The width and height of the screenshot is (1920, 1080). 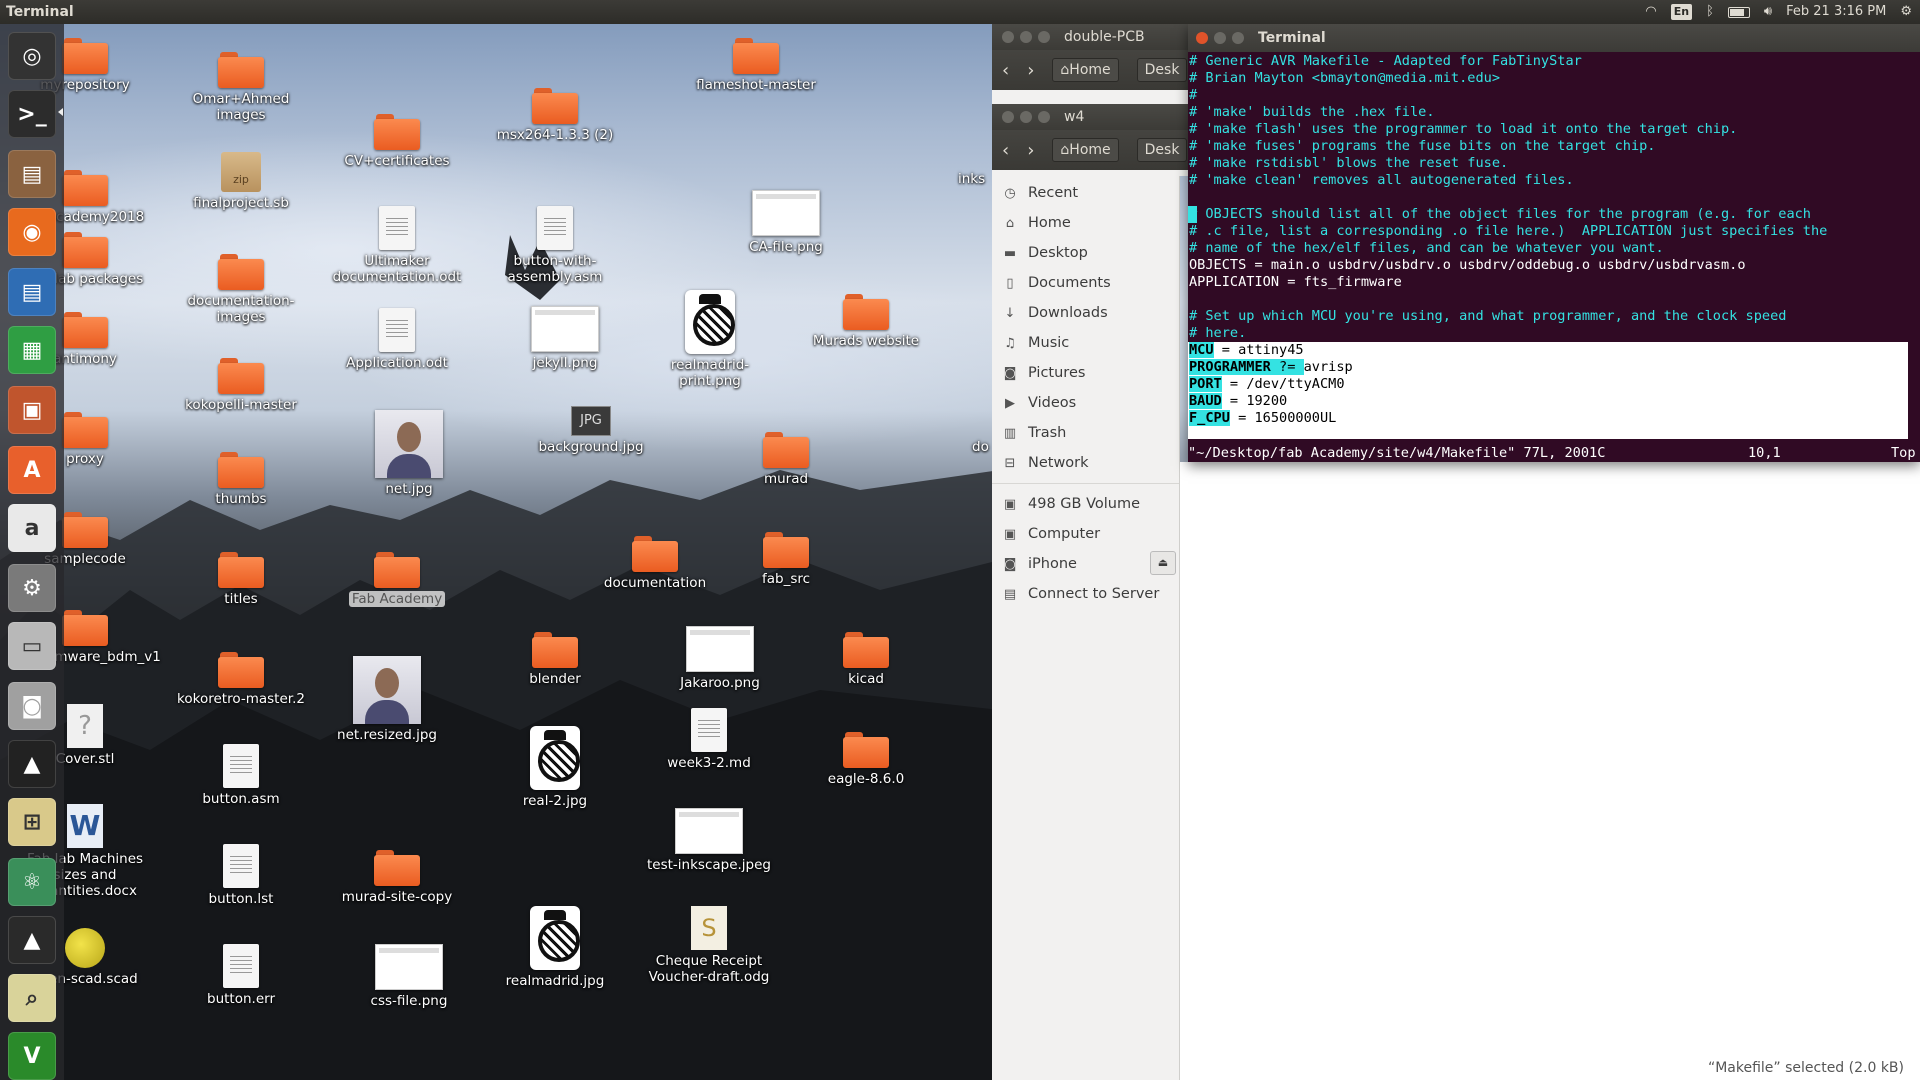 I want to click on desktop-item: button.lst, so click(x=241, y=875).